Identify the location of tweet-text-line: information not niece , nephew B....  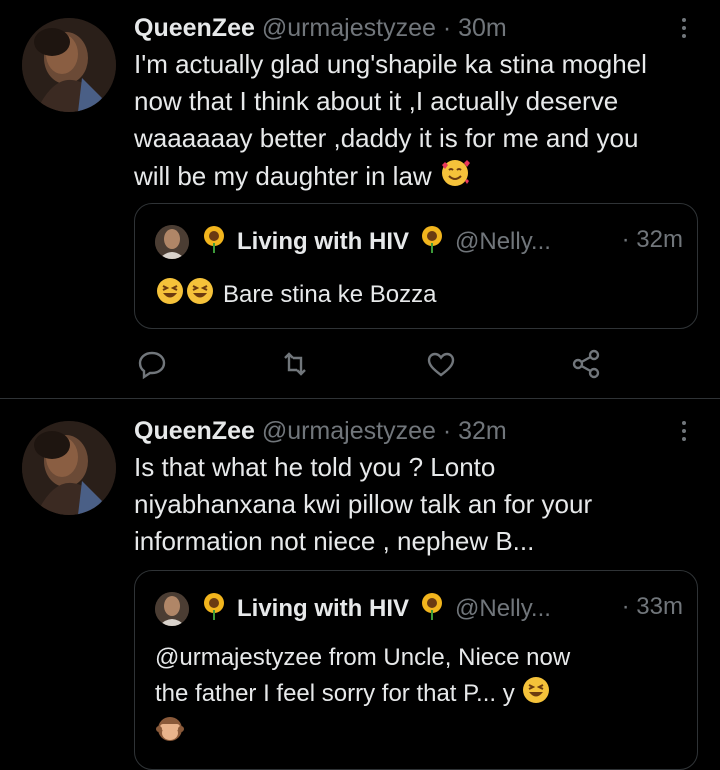
(334, 541).